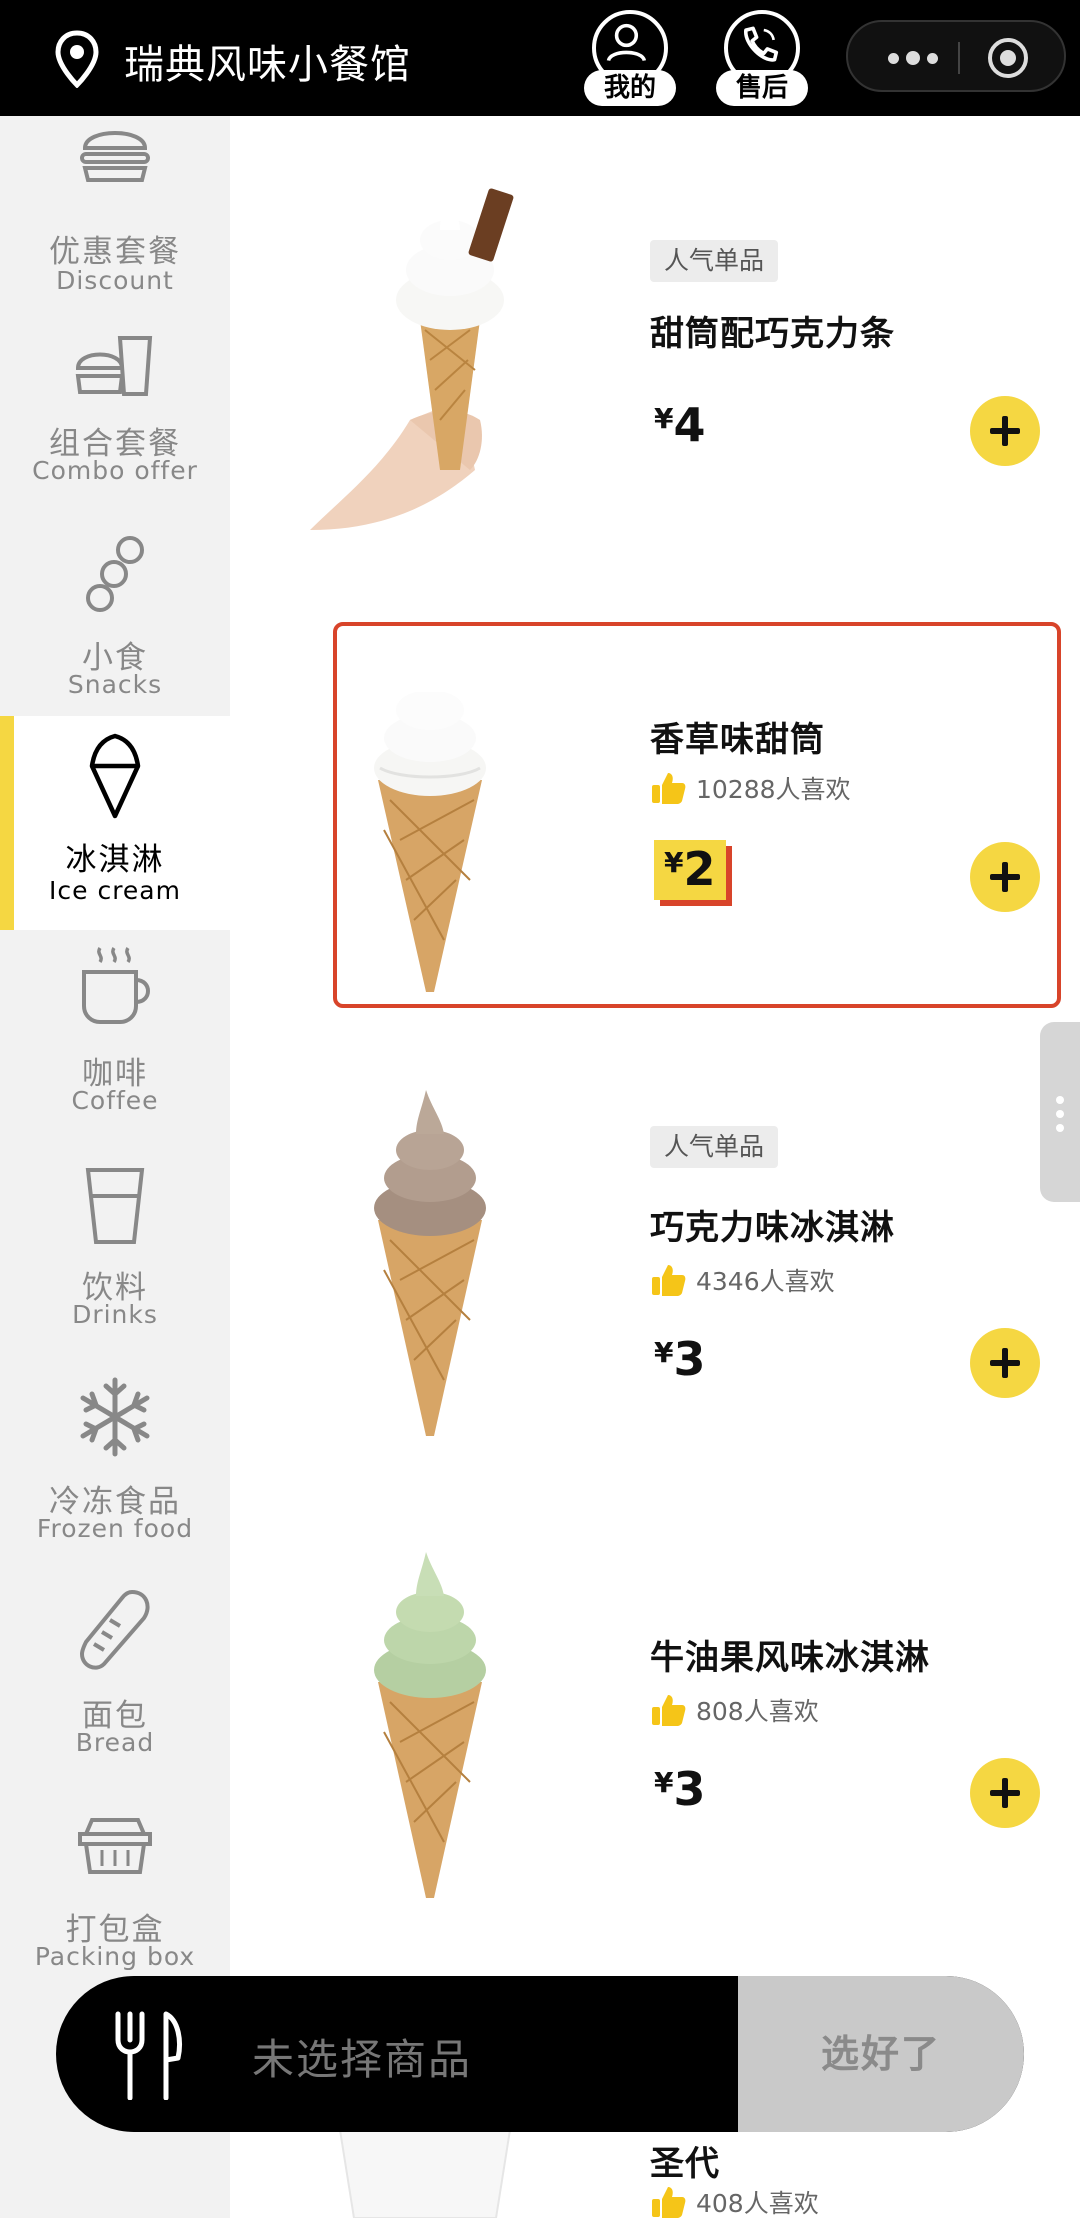 The width and height of the screenshot is (1080, 2218). Describe the element at coordinates (115, 684) in the screenshot. I see `sidebar-item-sublabel: Snacks` at that location.